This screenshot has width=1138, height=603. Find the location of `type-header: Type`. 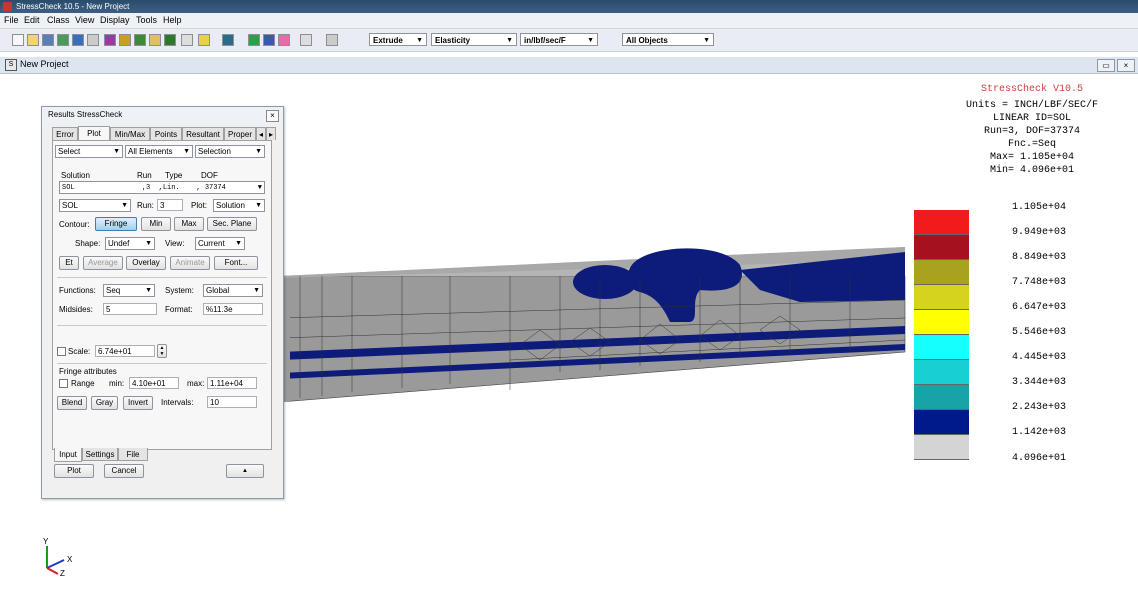

type-header: Type is located at coordinates (174, 175).